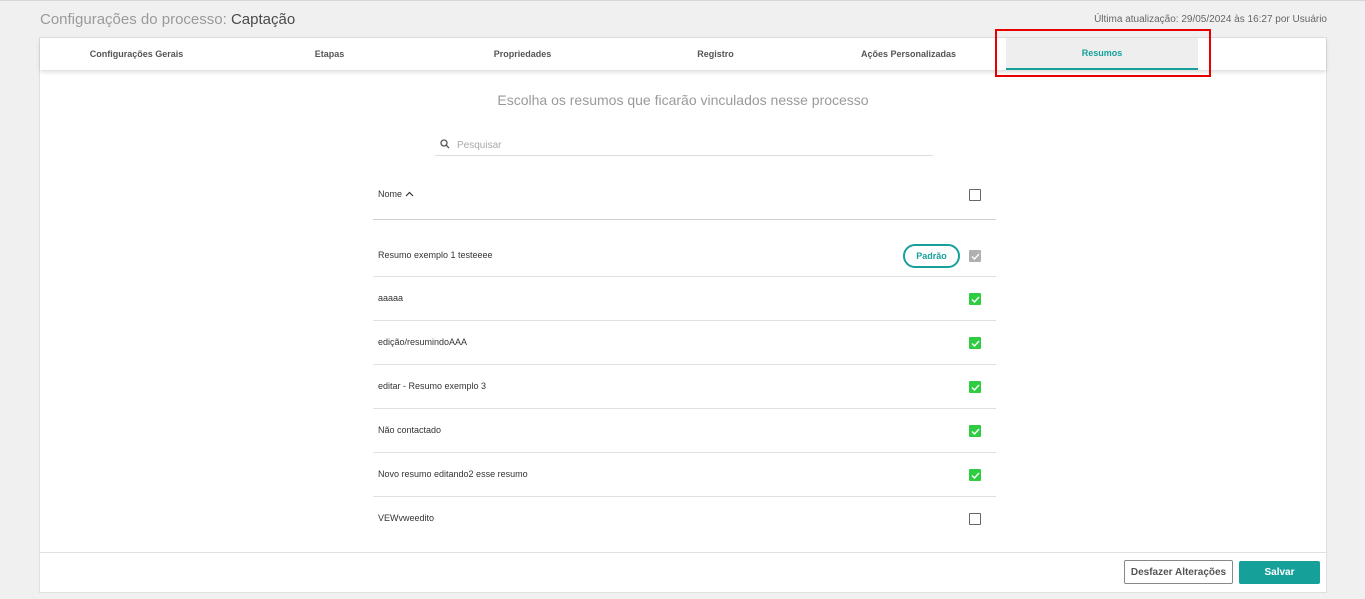 The width and height of the screenshot is (1365, 599). I want to click on select-all-checkbox, so click(975, 195).